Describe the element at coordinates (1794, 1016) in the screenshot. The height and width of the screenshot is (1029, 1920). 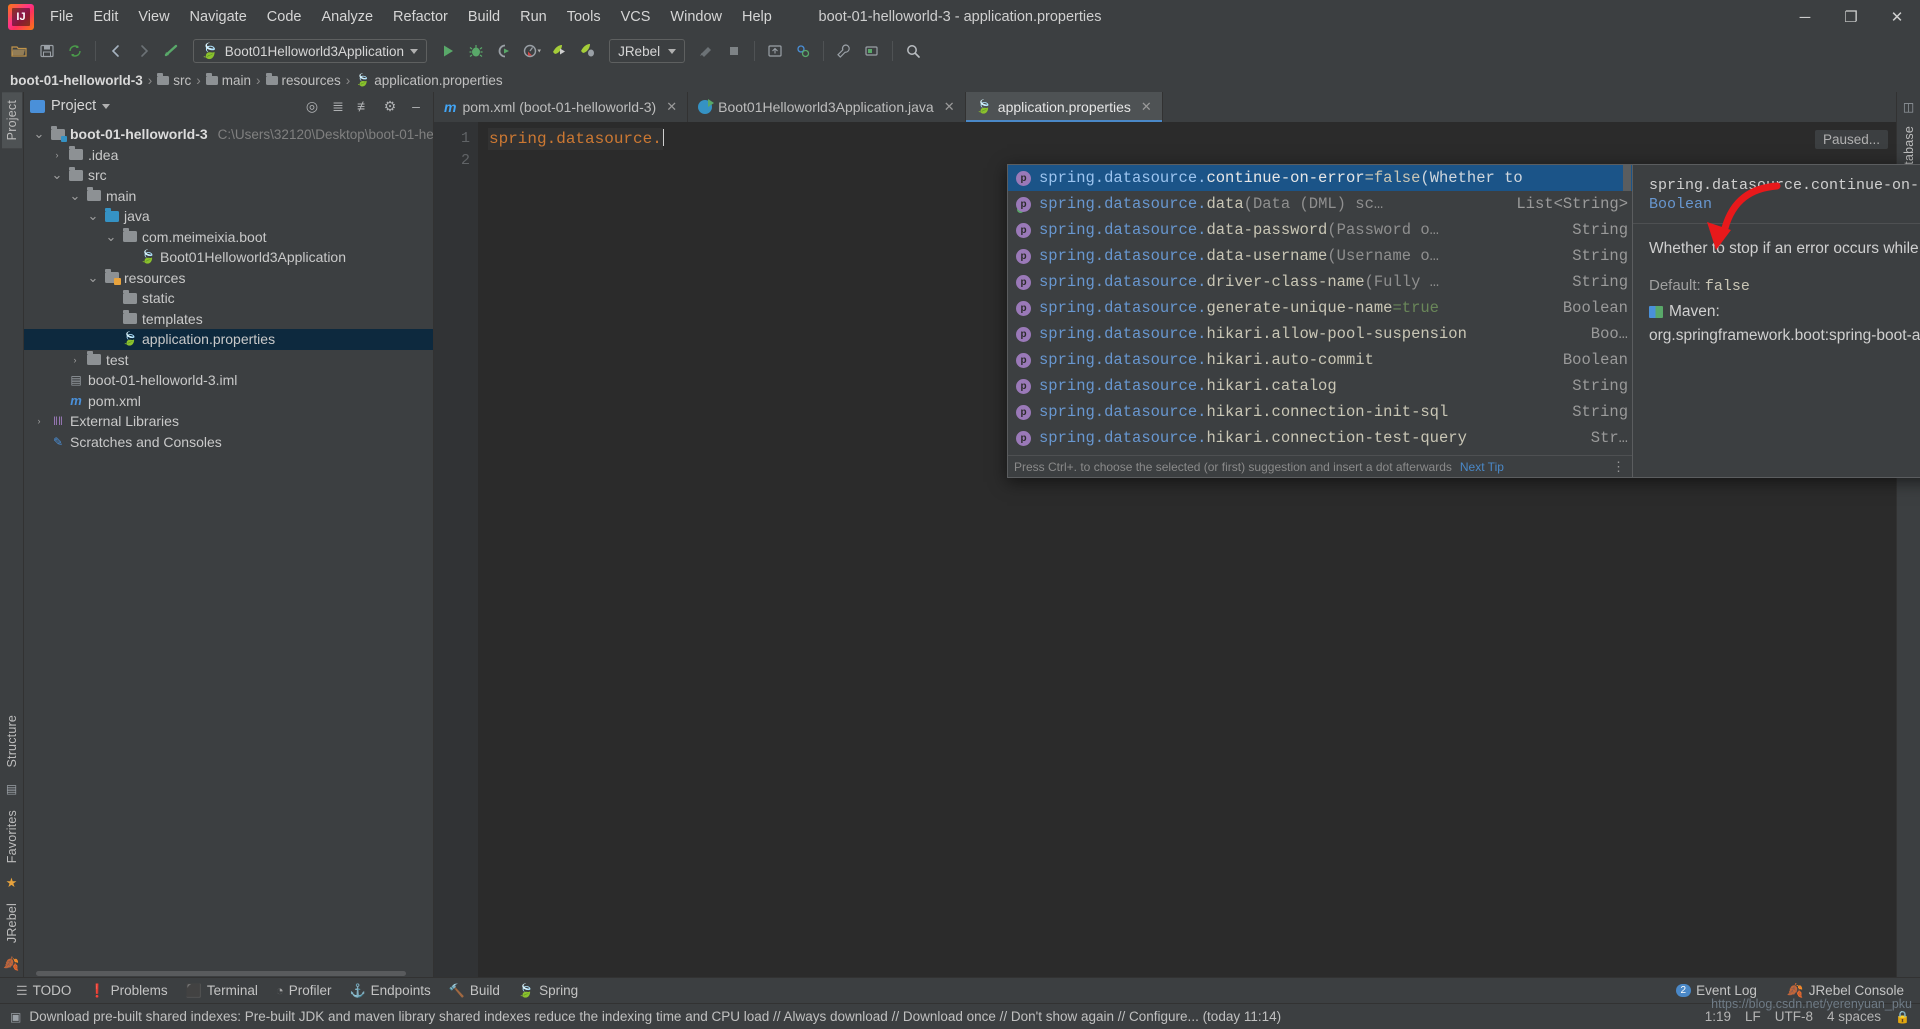
I see `file-encoding: UTF-8` at that location.